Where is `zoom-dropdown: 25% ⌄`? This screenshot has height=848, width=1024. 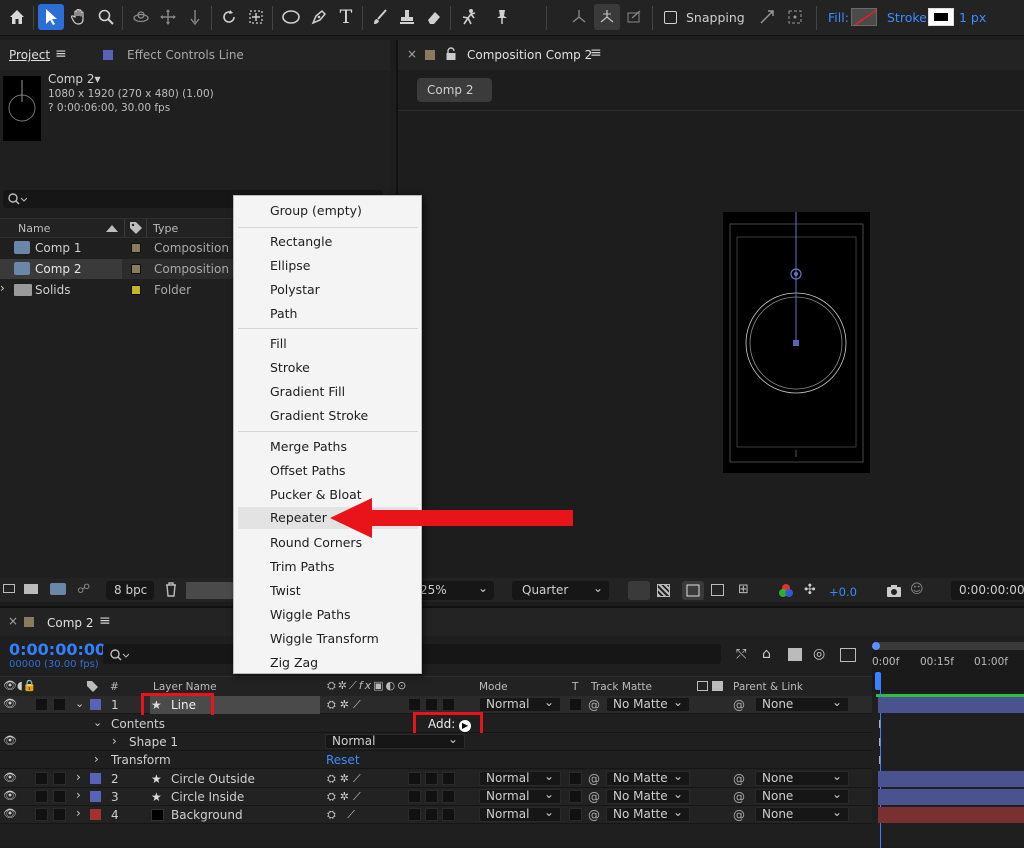 zoom-dropdown: 25% ⌄ is located at coordinates (453, 590).